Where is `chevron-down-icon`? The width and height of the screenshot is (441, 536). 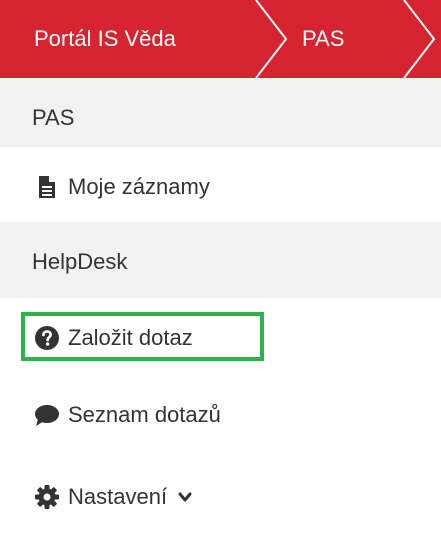 chevron-down-icon is located at coordinates (185, 497).